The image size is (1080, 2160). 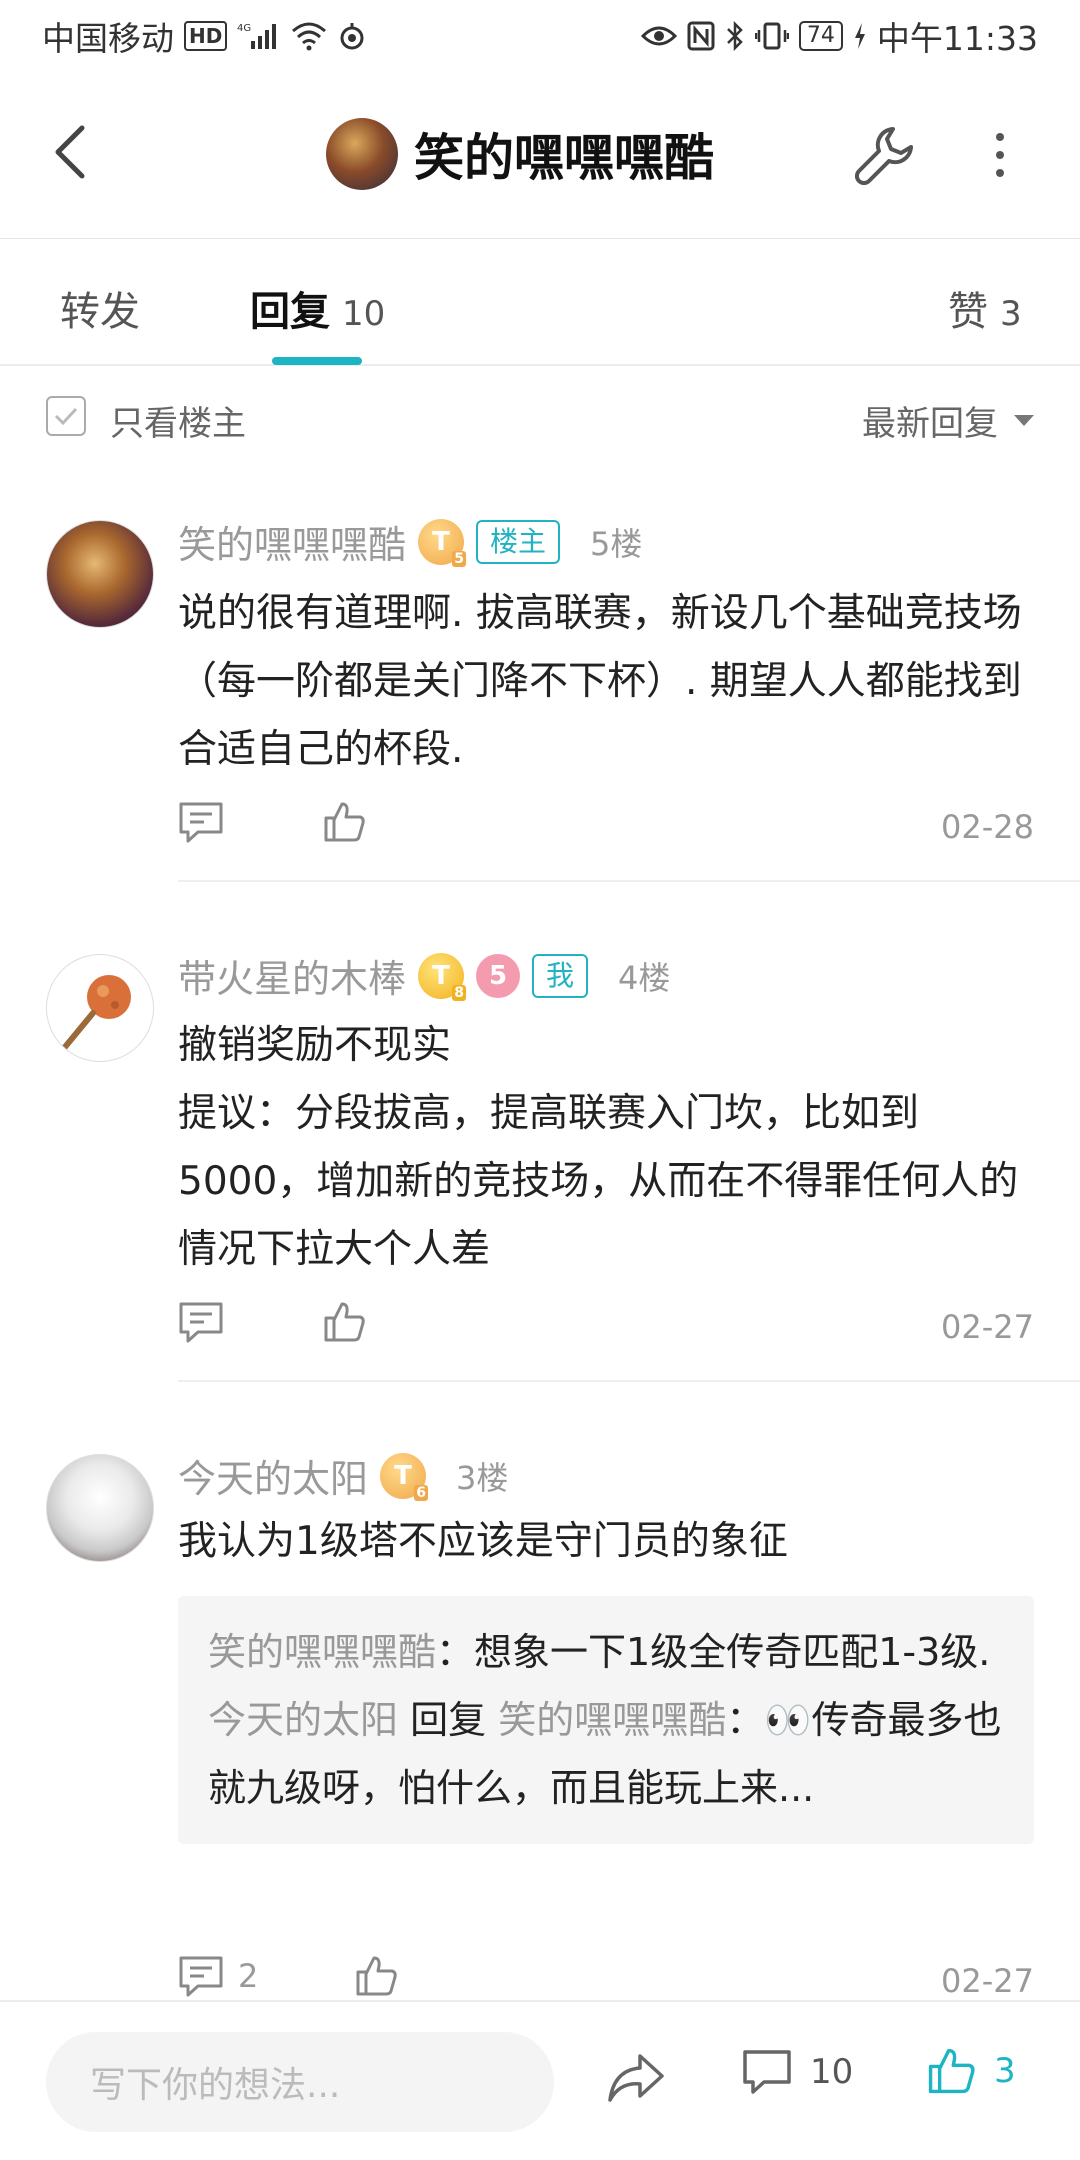 What do you see at coordinates (309, 36) in the screenshot?
I see `wifi-icon` at bounding box center [309, 36].